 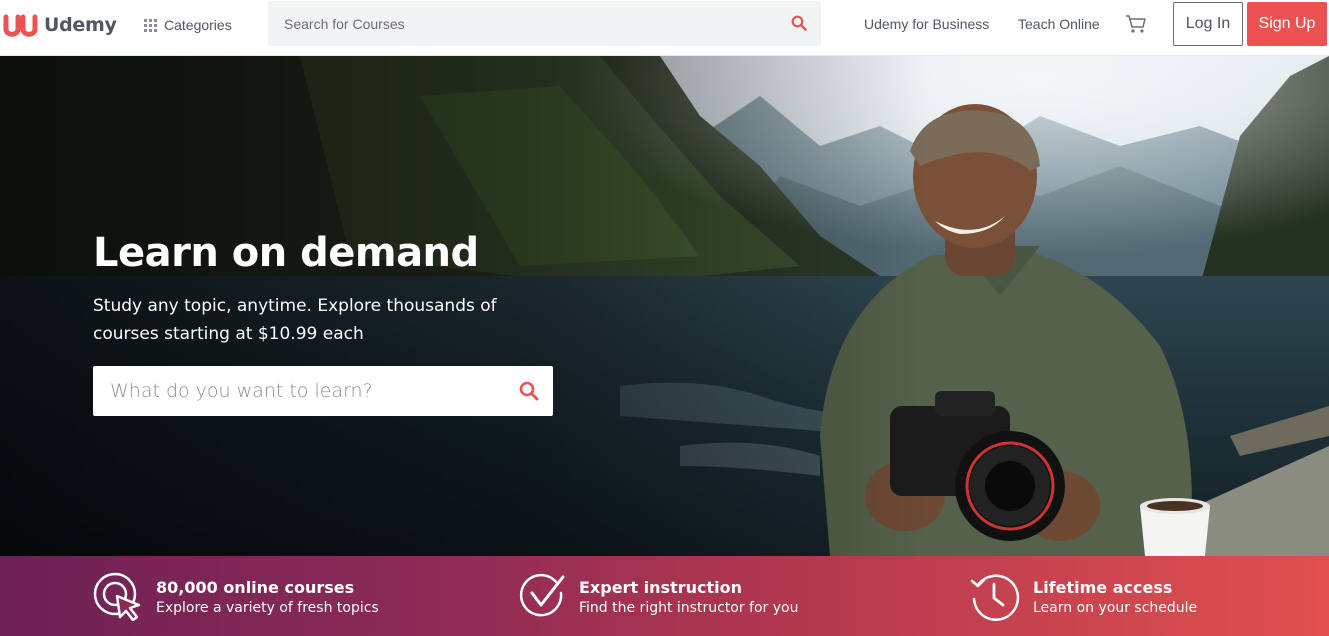 I want to click on header-search-bar, so click(x=544, y=23).